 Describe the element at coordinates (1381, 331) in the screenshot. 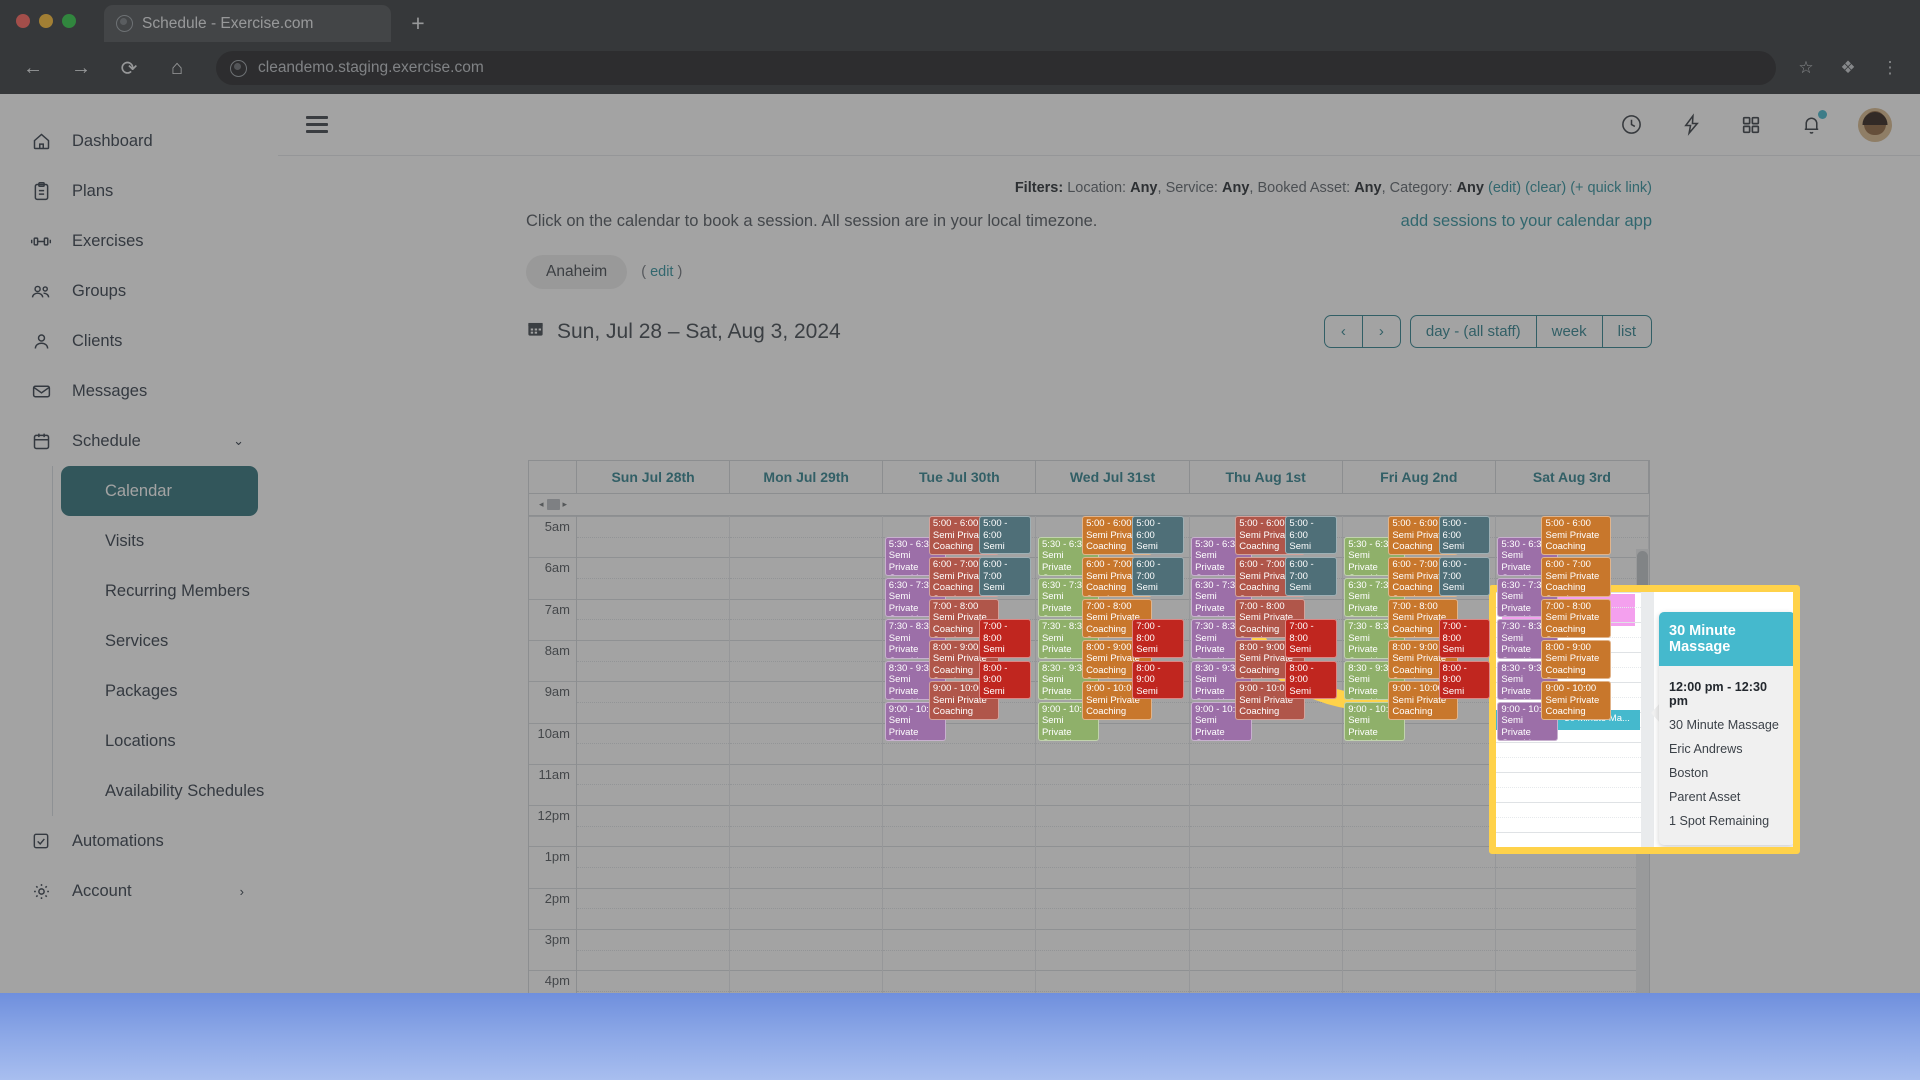

I see `next-week-button: ›` at that location.